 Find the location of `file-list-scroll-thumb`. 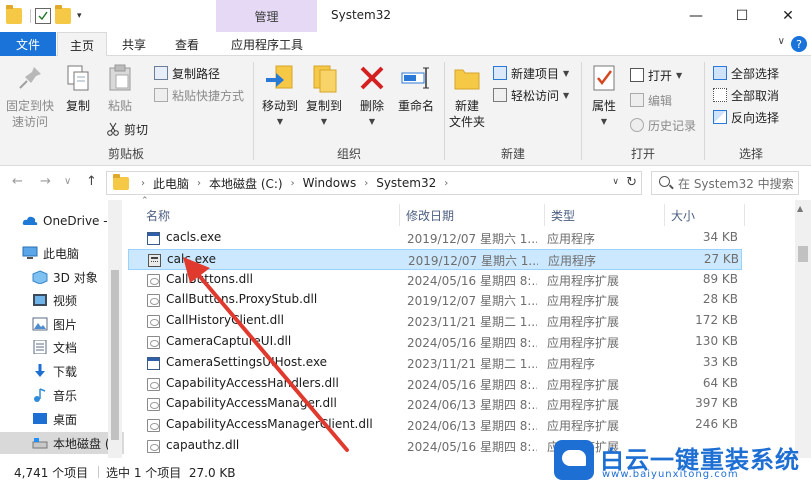

file-list-scroll-thumb is located at coordinates (803, 254).